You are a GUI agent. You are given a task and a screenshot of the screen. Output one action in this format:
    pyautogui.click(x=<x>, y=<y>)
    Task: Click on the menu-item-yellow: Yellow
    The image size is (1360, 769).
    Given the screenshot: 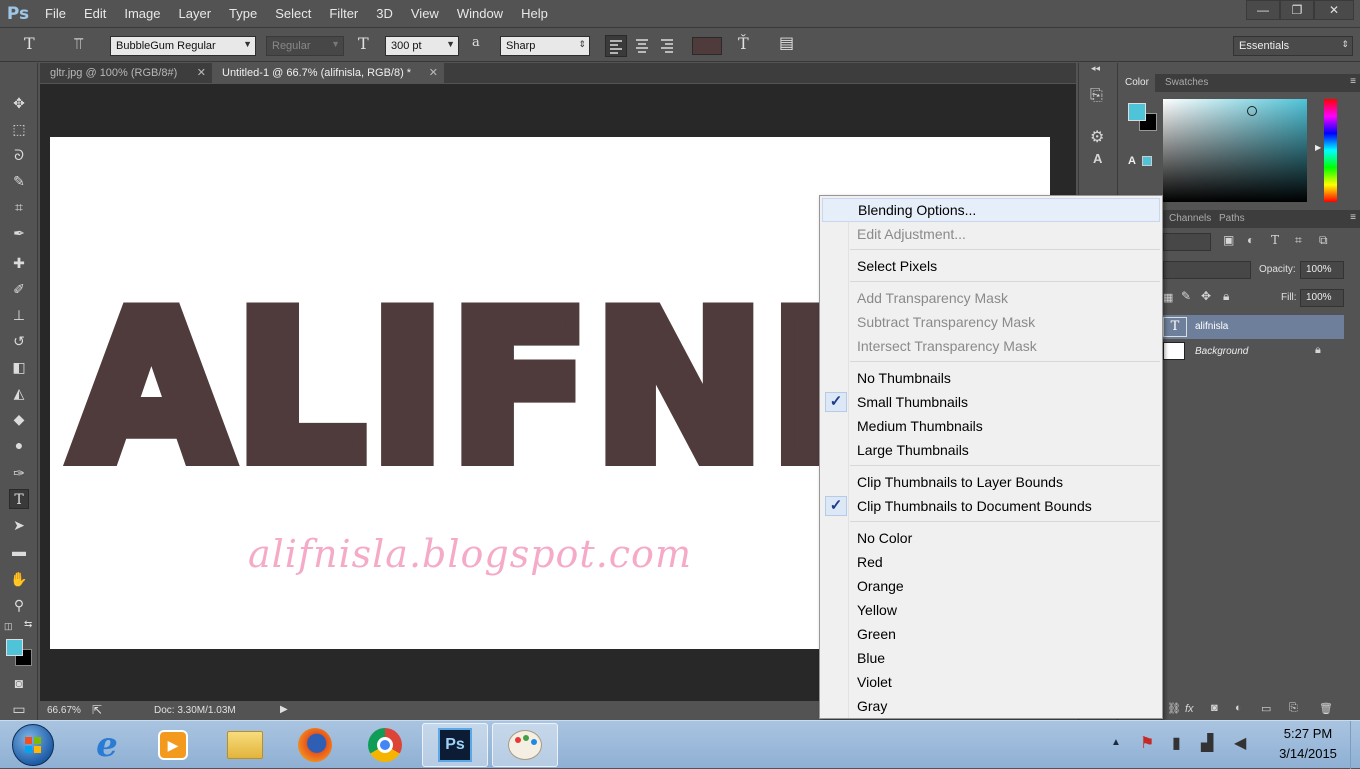 What is the action you would take?
    pyautogui.click(x=991, y=610)
    